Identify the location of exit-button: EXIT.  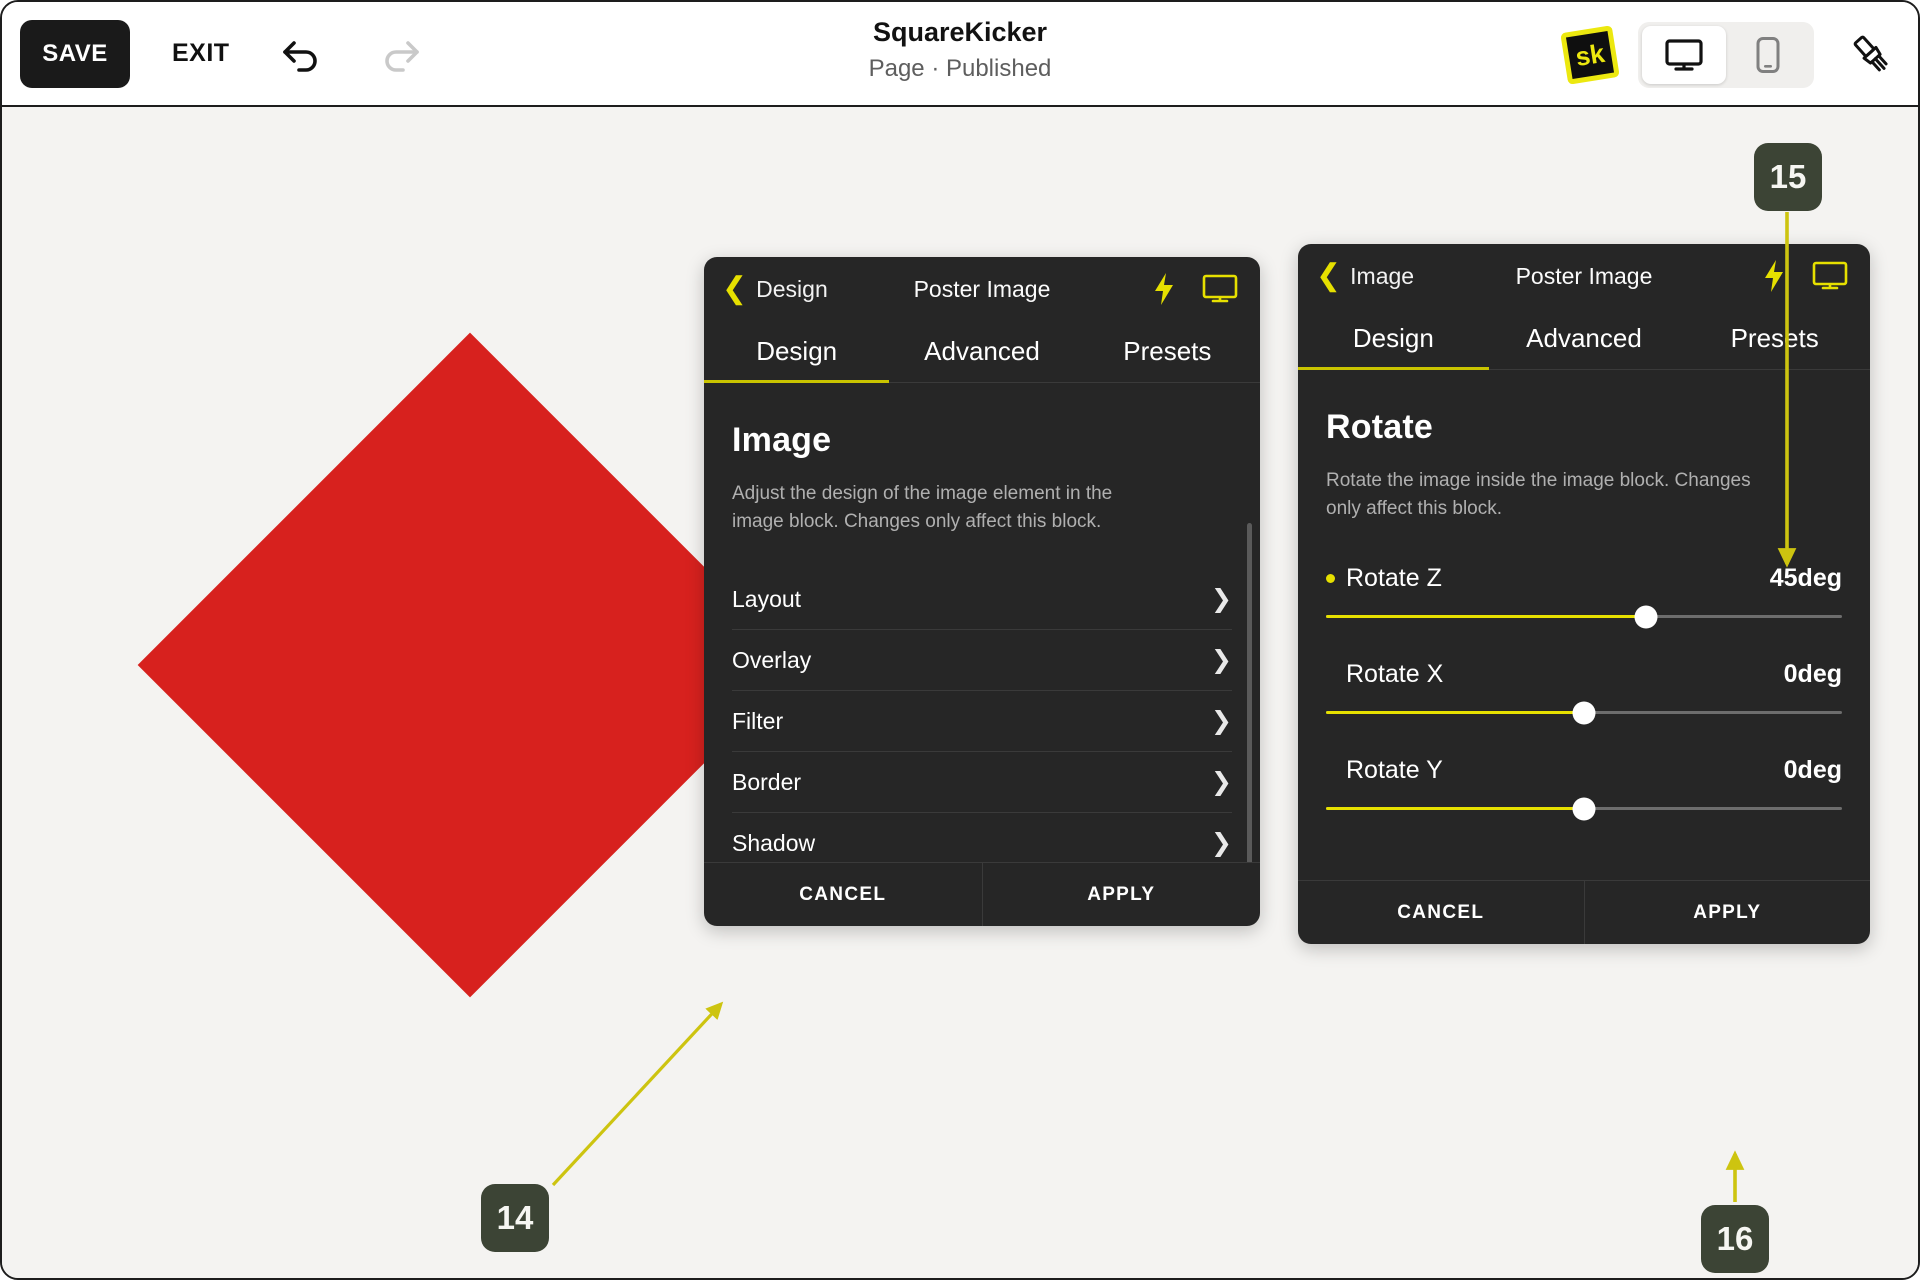
(201, 53).